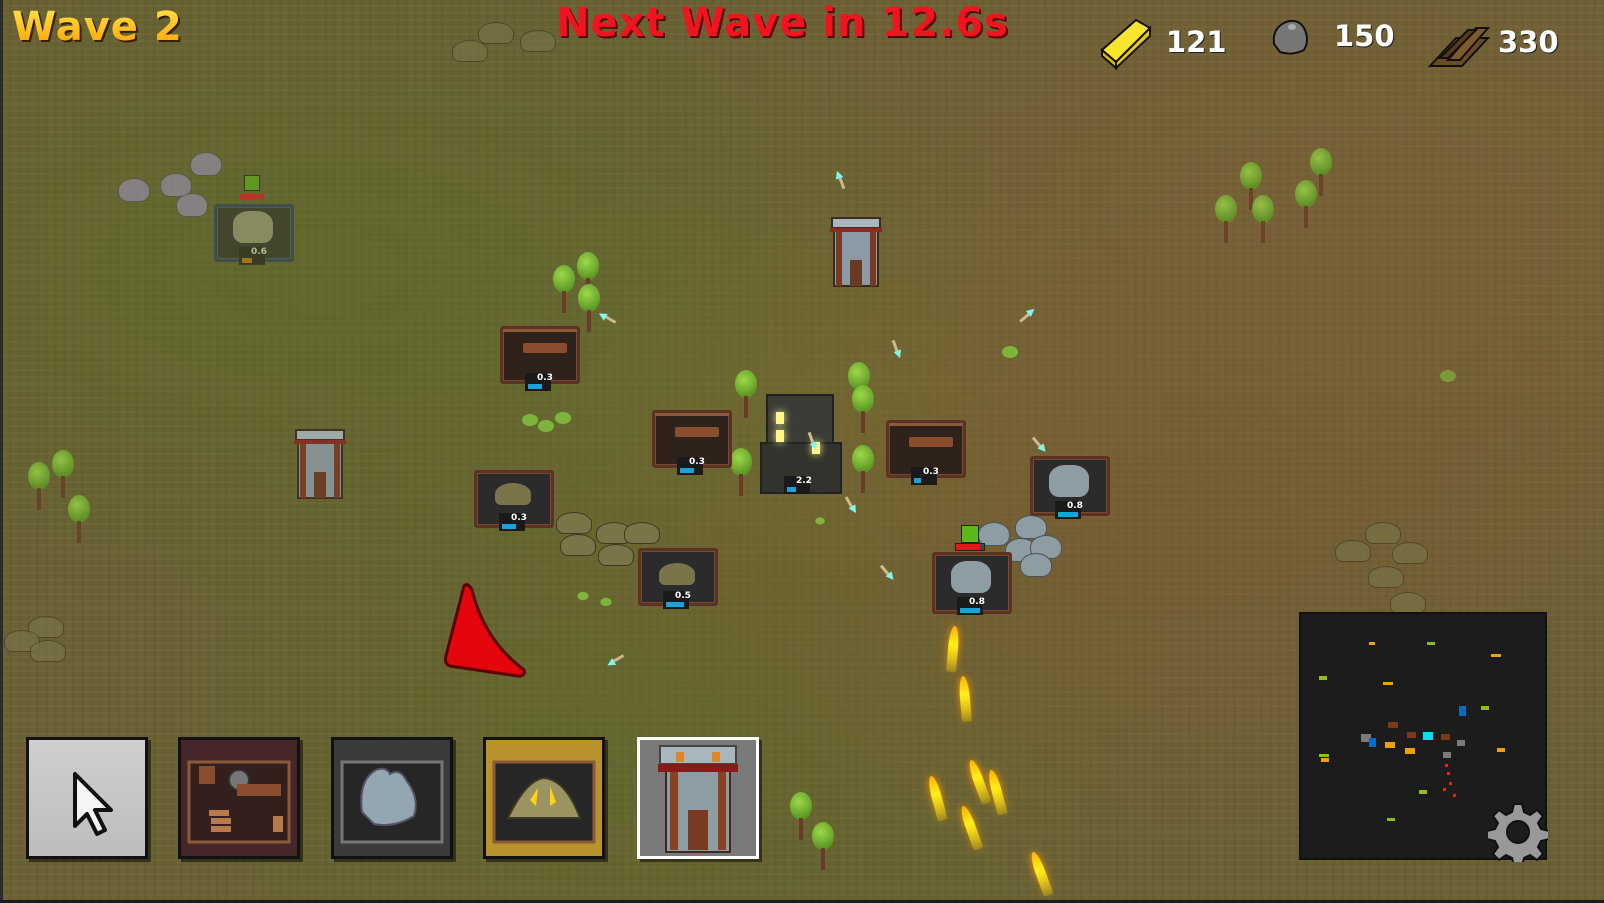 This screenshot has height=903, width=1604. I want to click on lumber-mill-icon, so click(239, 802).